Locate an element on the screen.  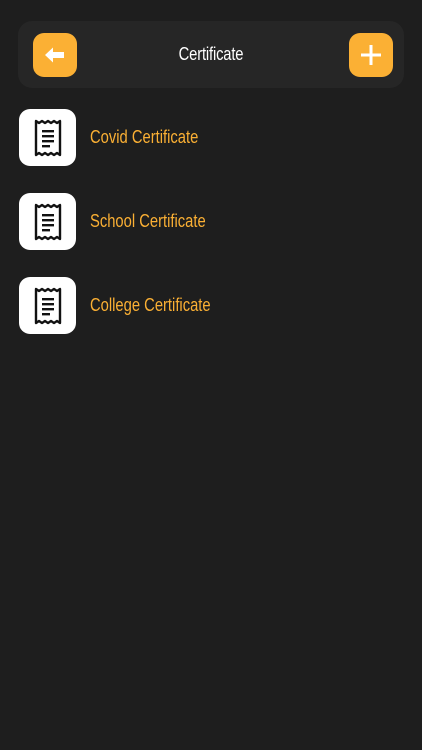
back-button is located at coordinates (55, 55).